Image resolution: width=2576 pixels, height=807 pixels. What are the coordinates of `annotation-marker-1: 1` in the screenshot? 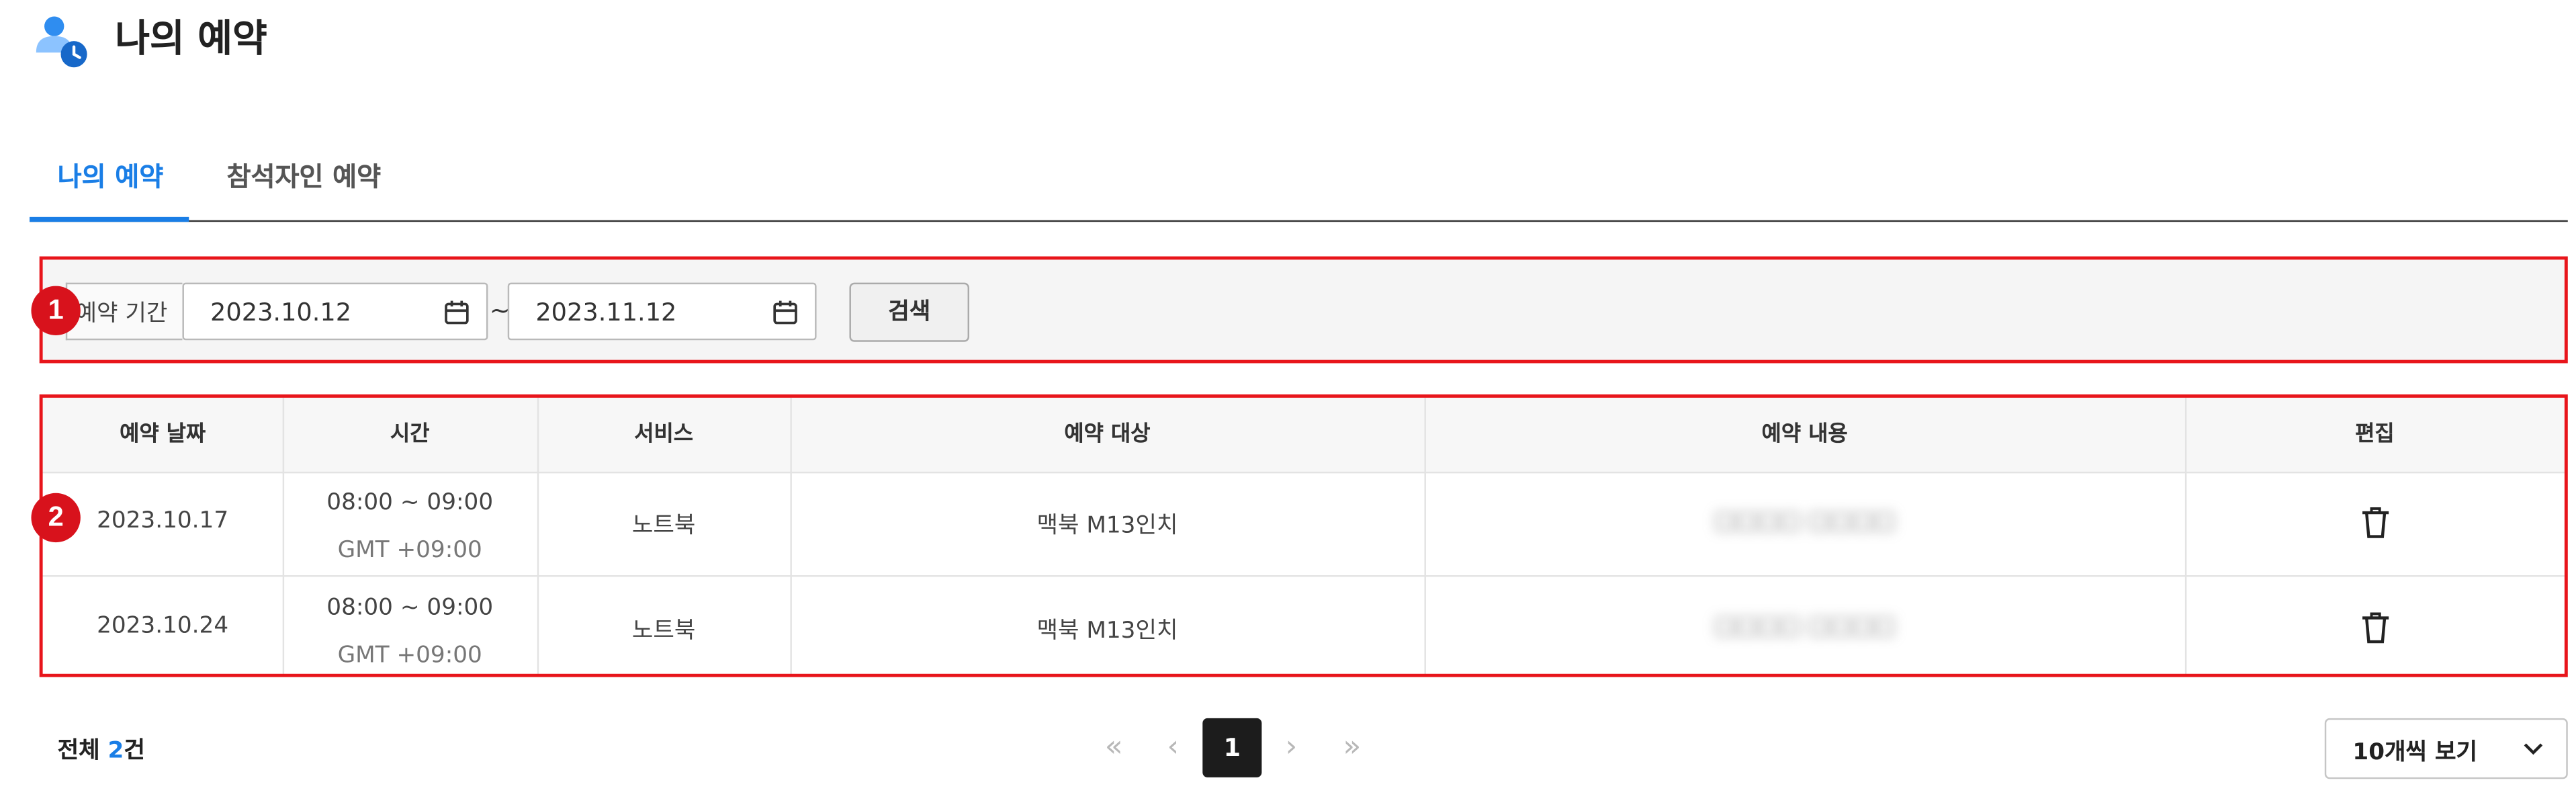 It's located at (56, 310).